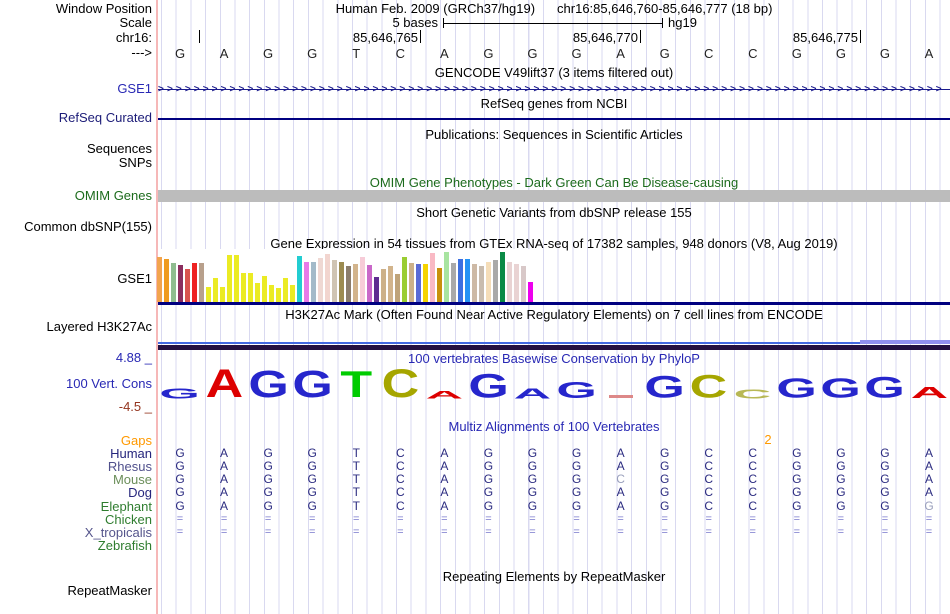  I want to click on species-label-dog: Dog, so click(140, 492).